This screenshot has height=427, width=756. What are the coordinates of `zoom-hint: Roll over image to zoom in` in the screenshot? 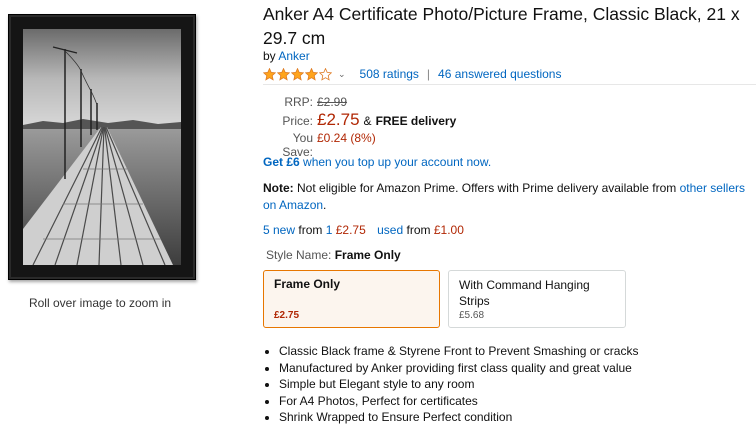 It's located at (100, 303).